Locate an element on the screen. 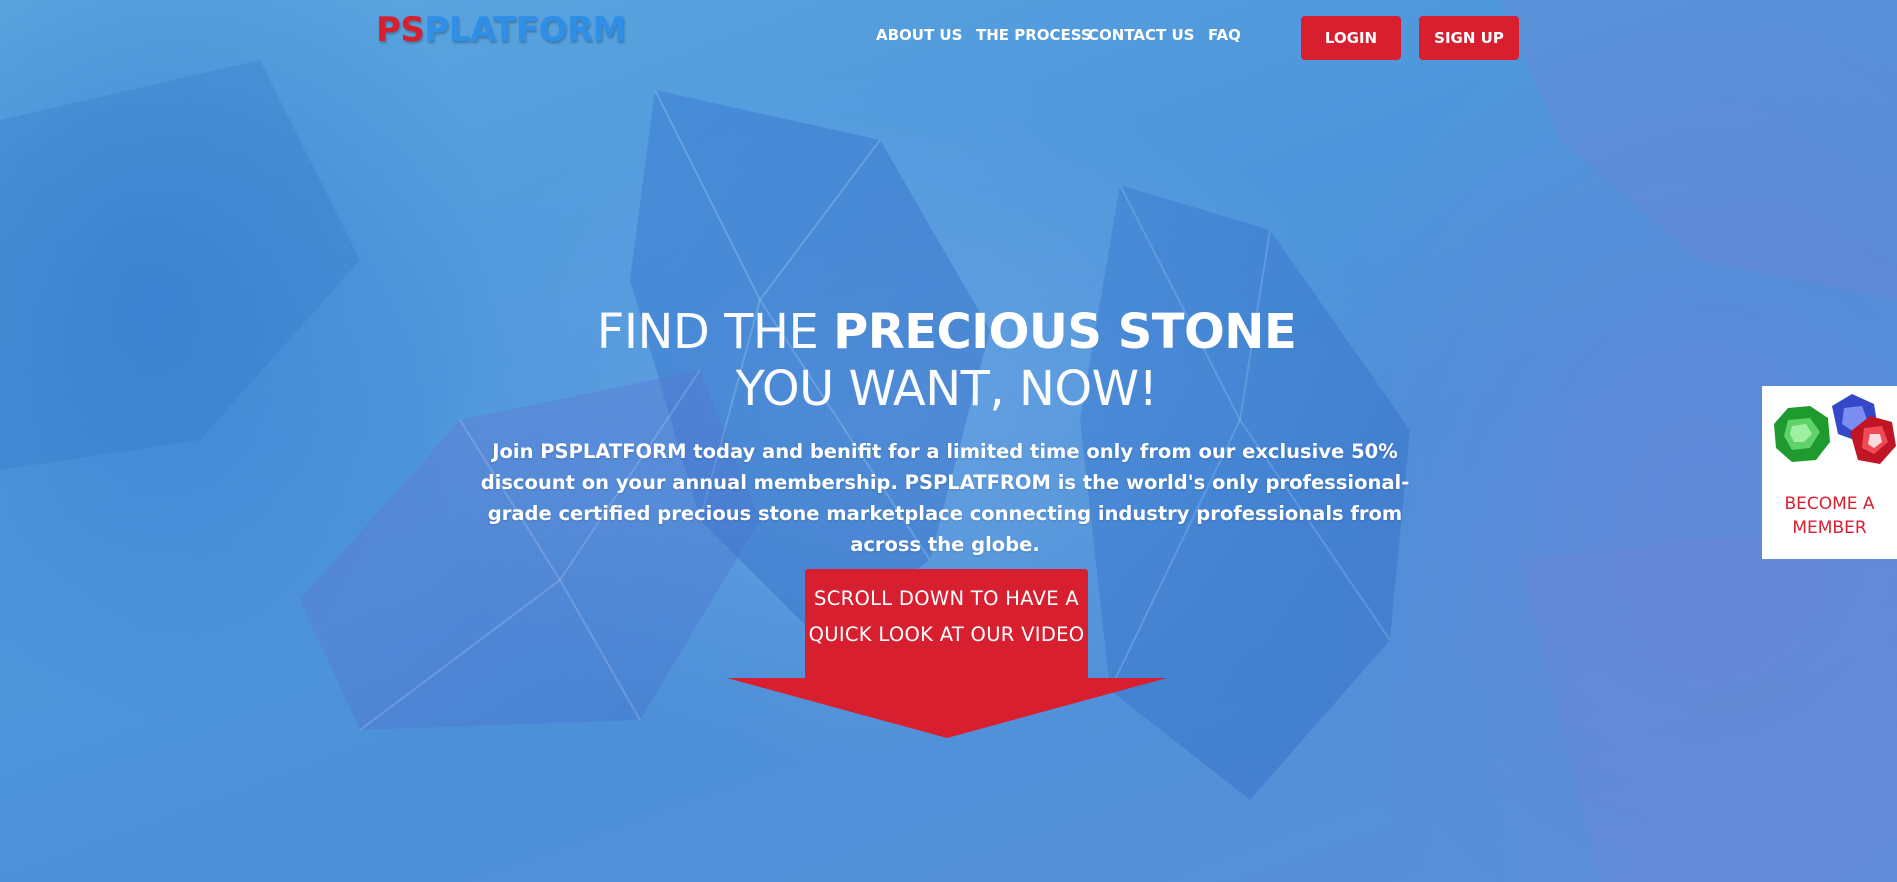  login-button-label: LOGIN is located at coordinates (1351, 38).